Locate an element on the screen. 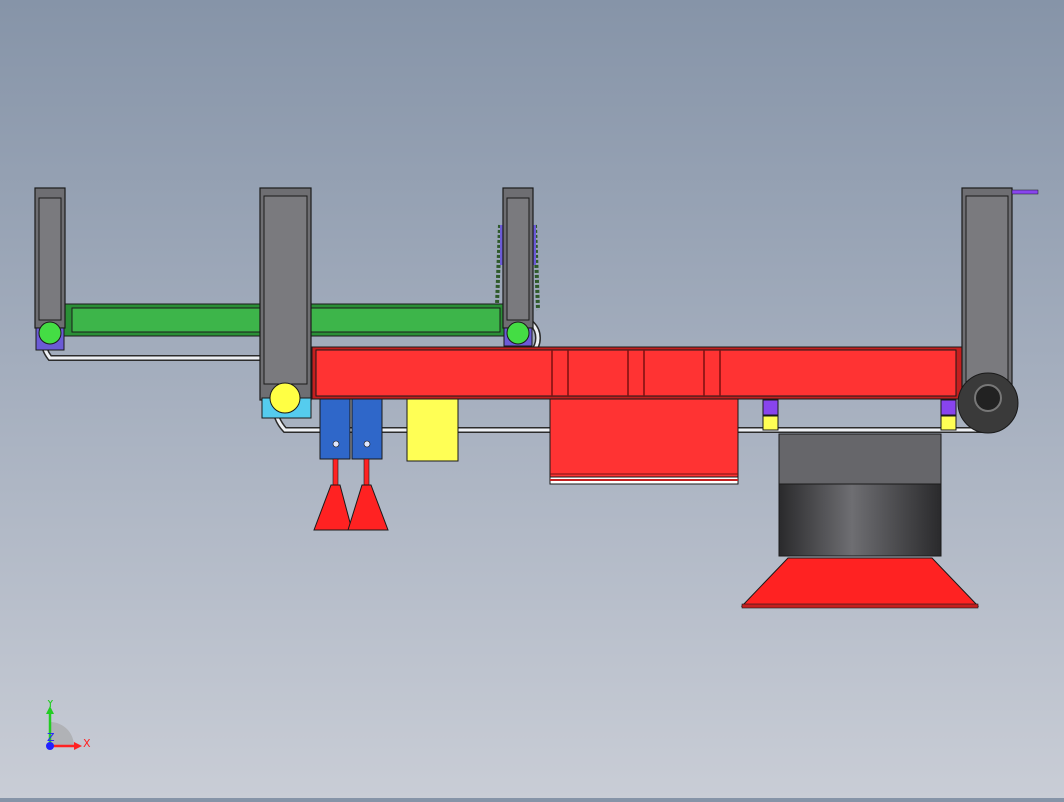  blue-bracket-left is located at coordinates (335, 429).